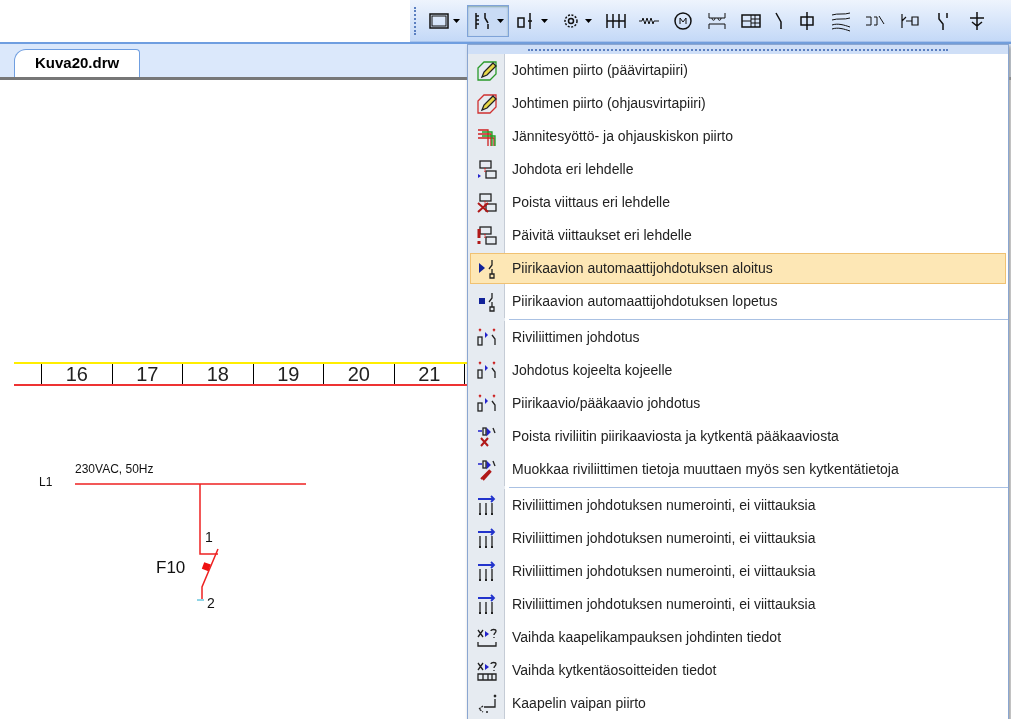 The height and width of the screenshot is (719, 1011). I want to click on toolbar-button, so click(488, 20).